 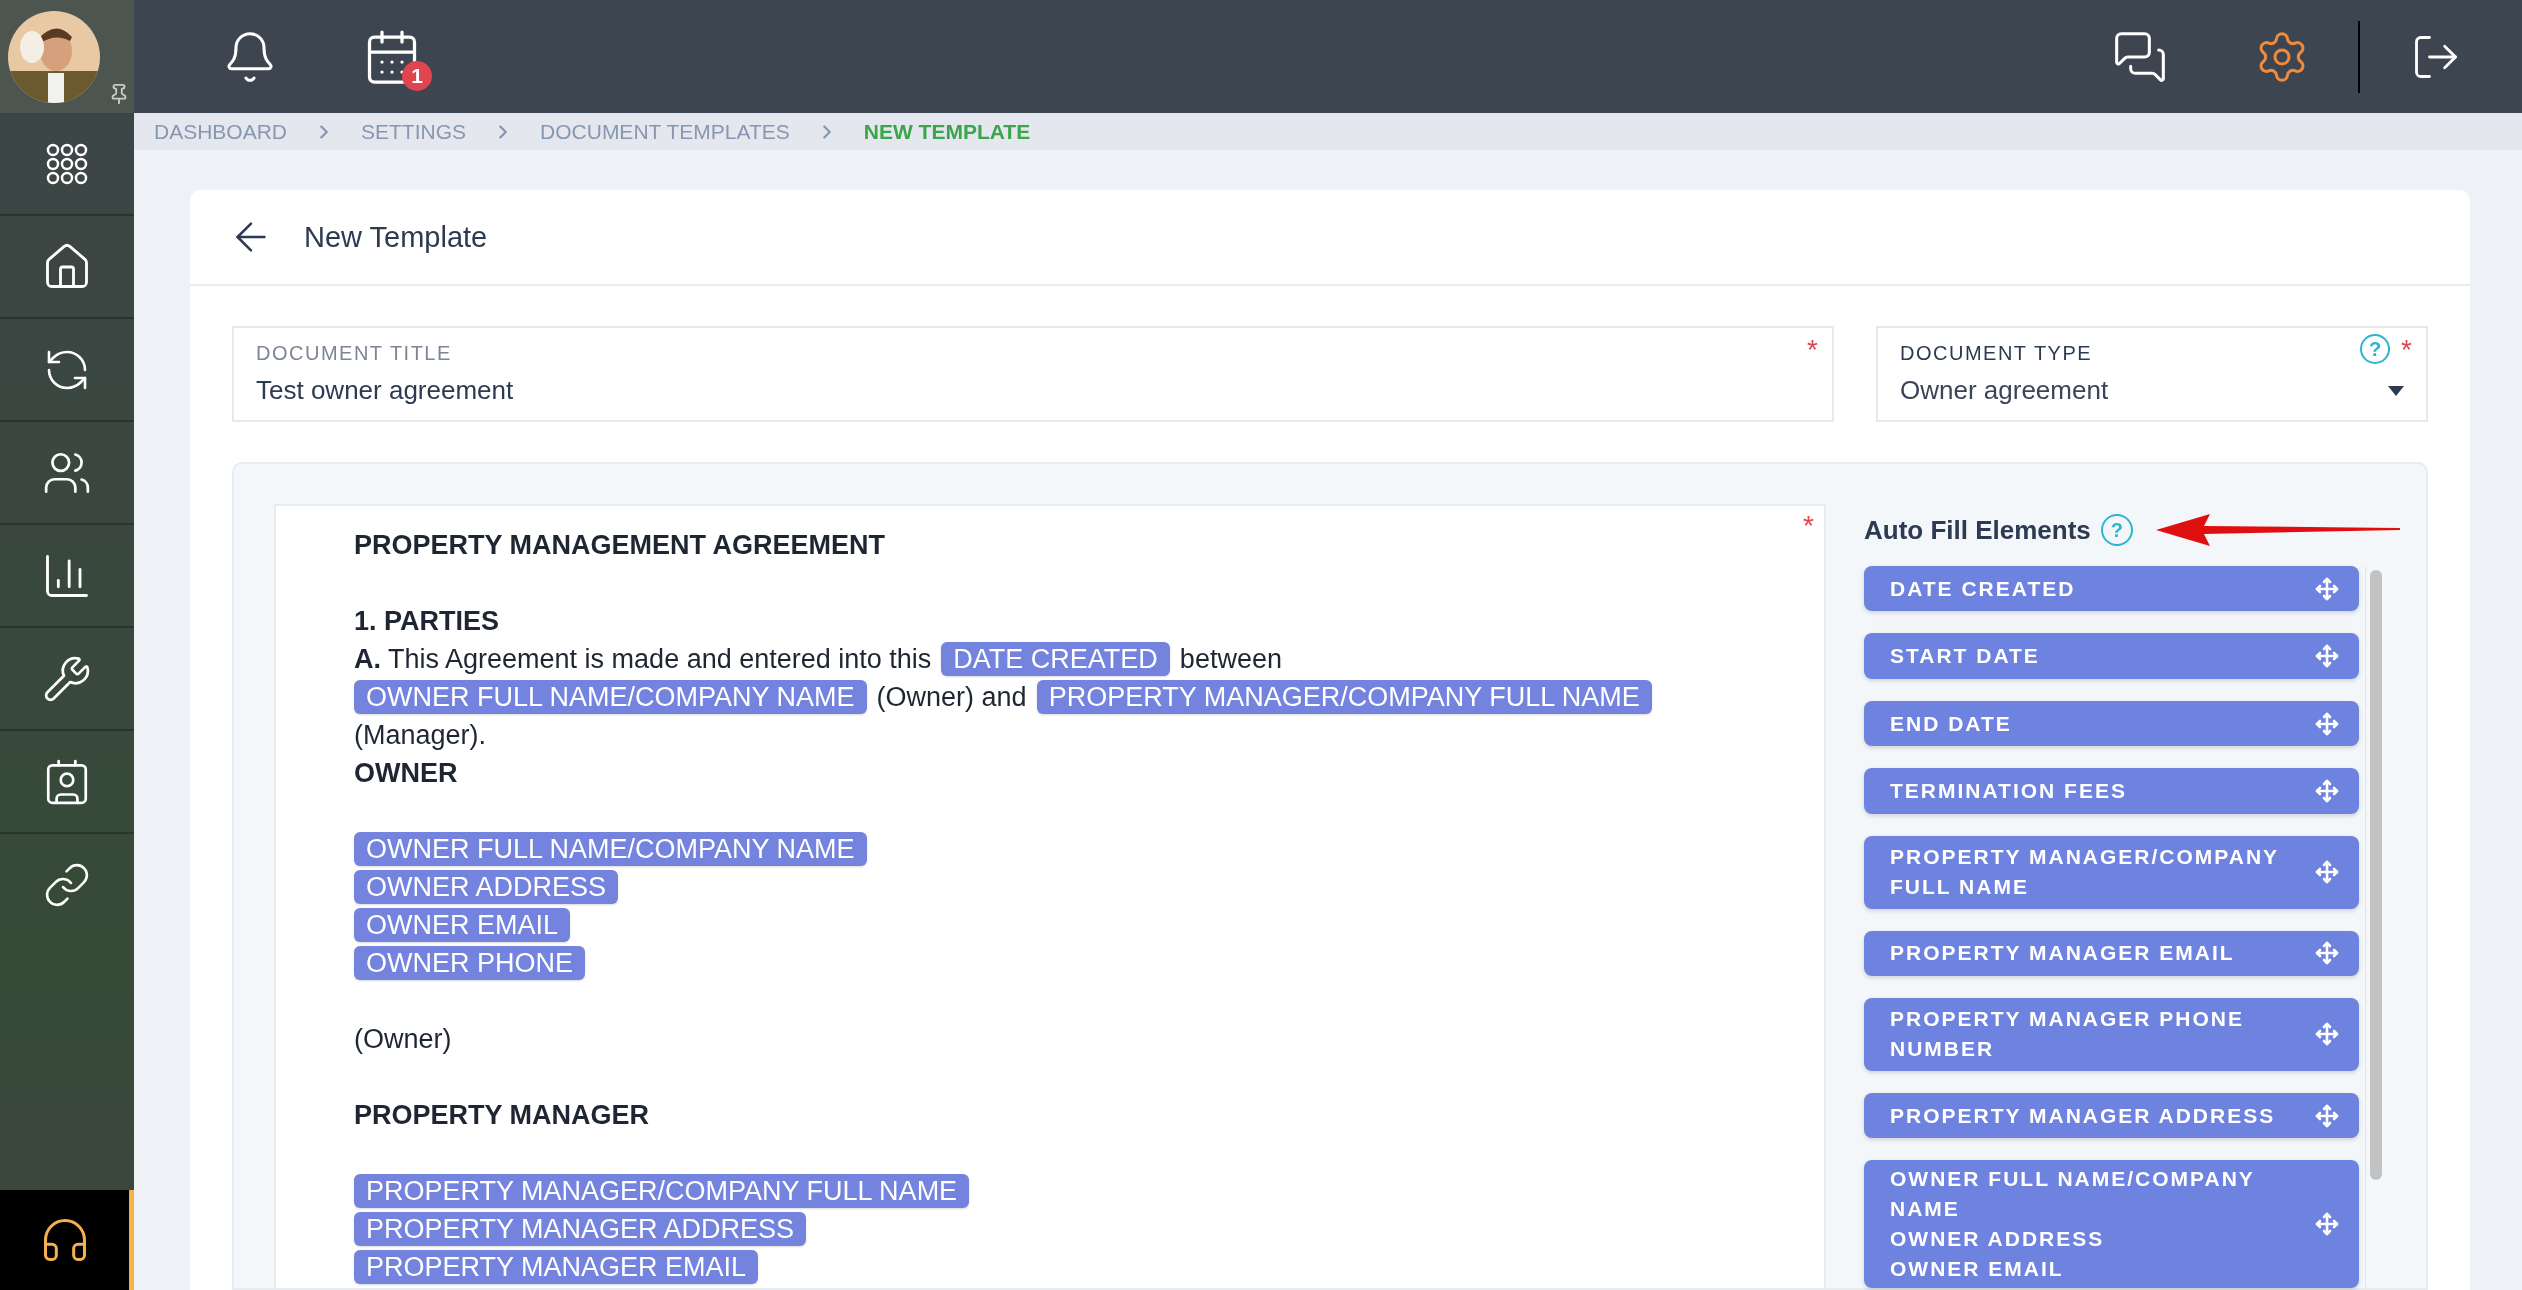 What do you see at coordinates (420, 735) in the screenshot?
I see `body-text: (Manager).` at bounding box center [420, 735].